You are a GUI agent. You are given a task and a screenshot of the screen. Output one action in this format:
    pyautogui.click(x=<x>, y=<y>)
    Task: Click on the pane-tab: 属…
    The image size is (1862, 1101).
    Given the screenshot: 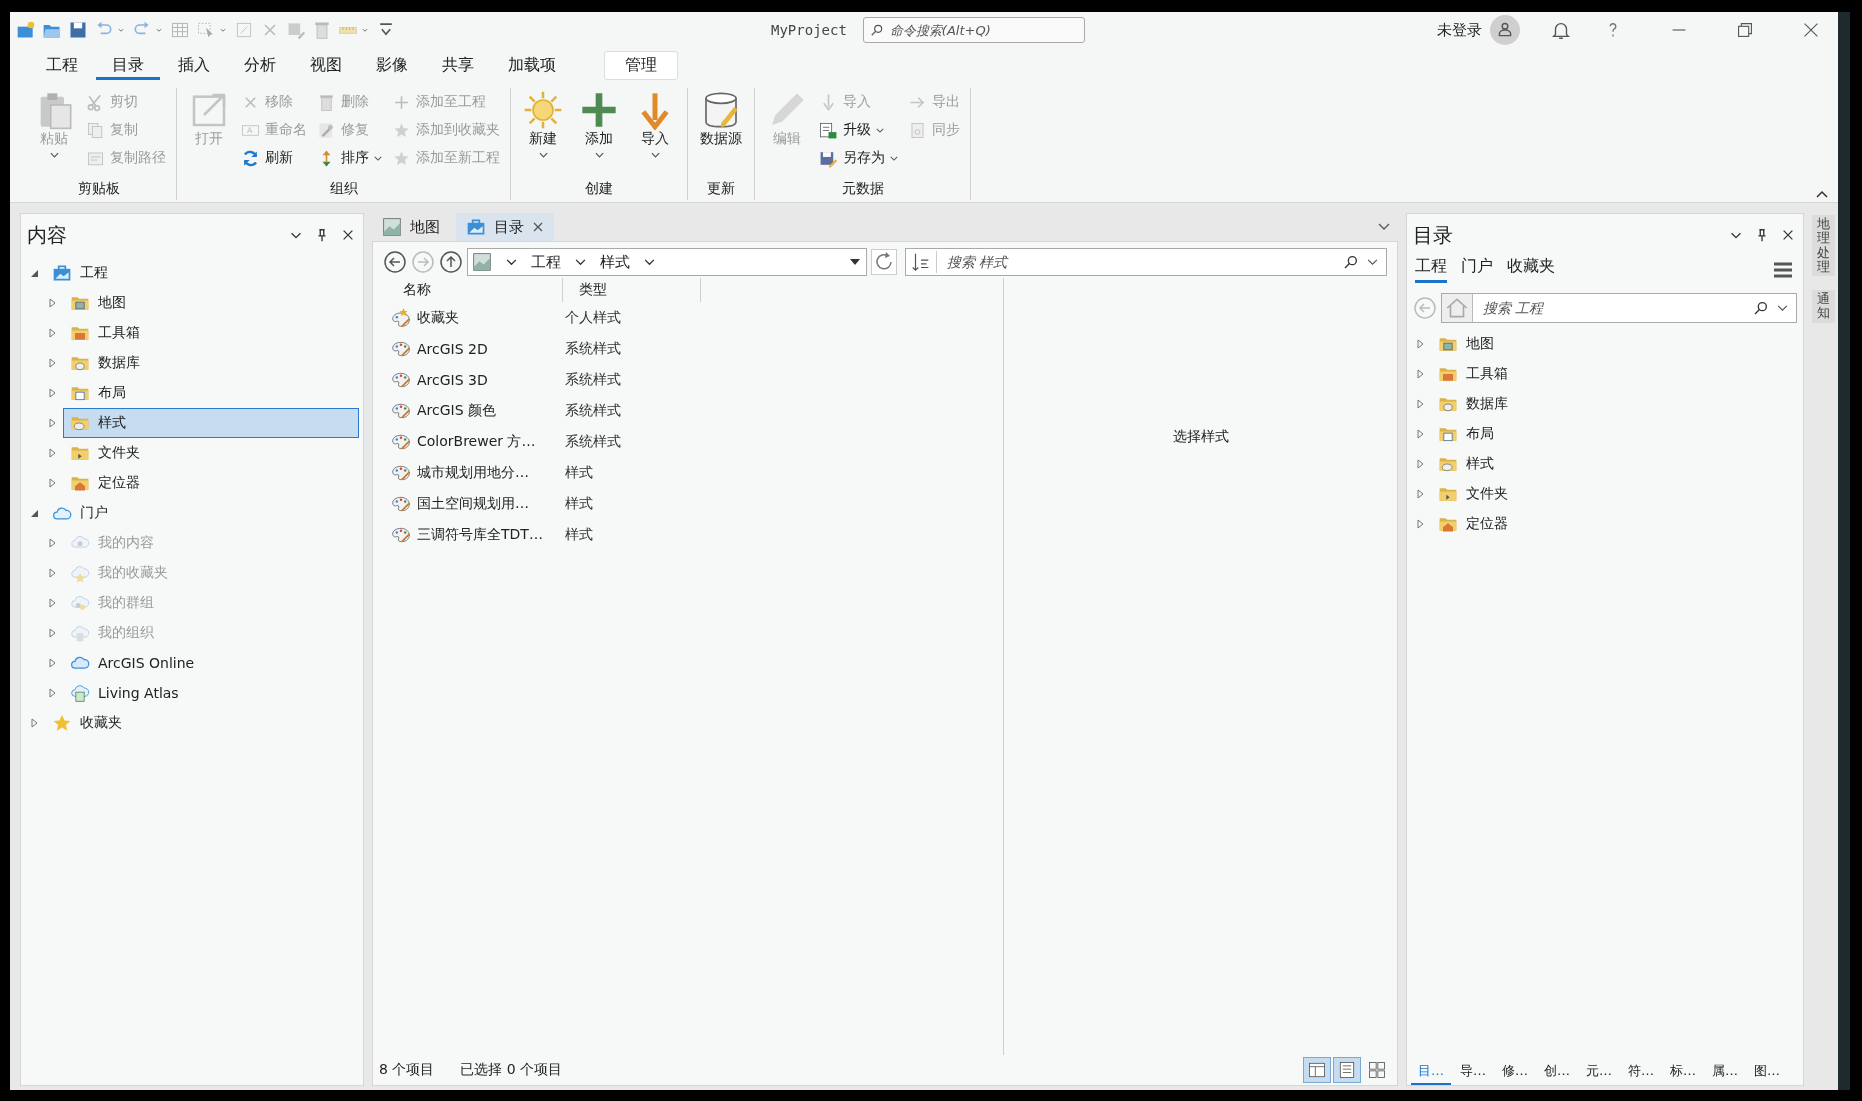 What is the action you would take?
    pyautogui.click(x=1725, y=1072)
    